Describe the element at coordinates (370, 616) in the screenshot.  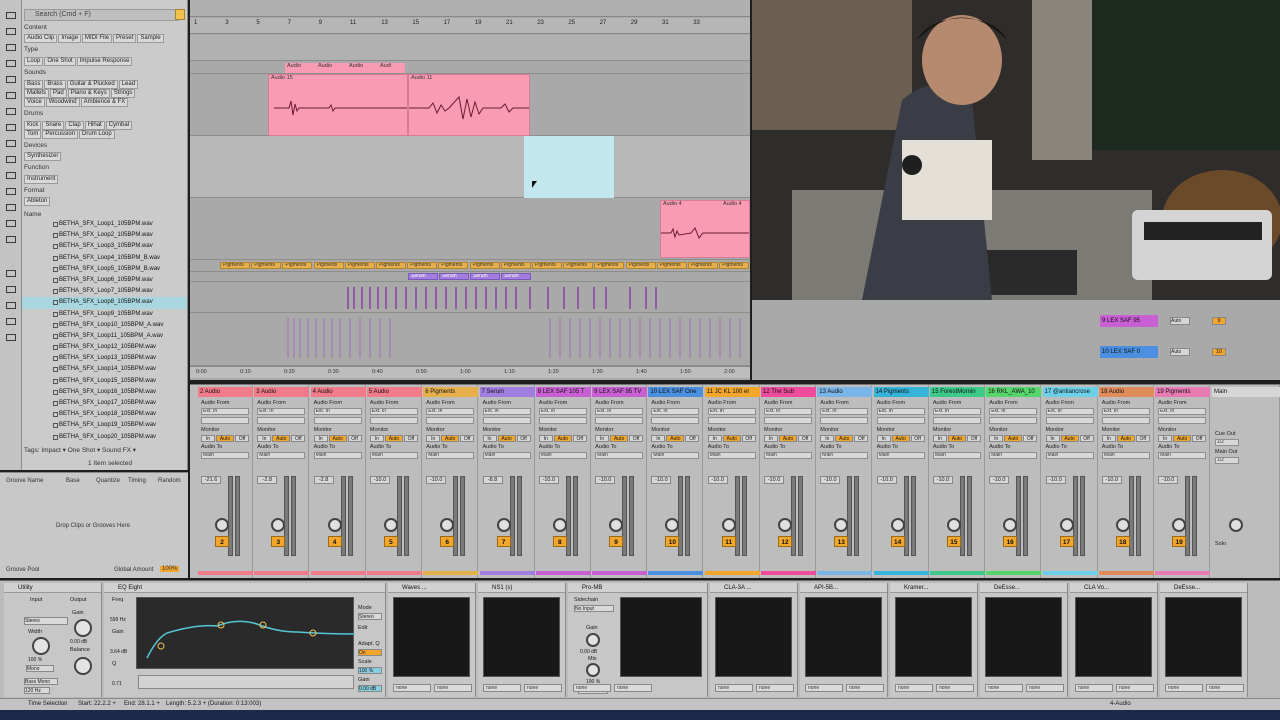
I see `mode-select: Stereo` at that location.